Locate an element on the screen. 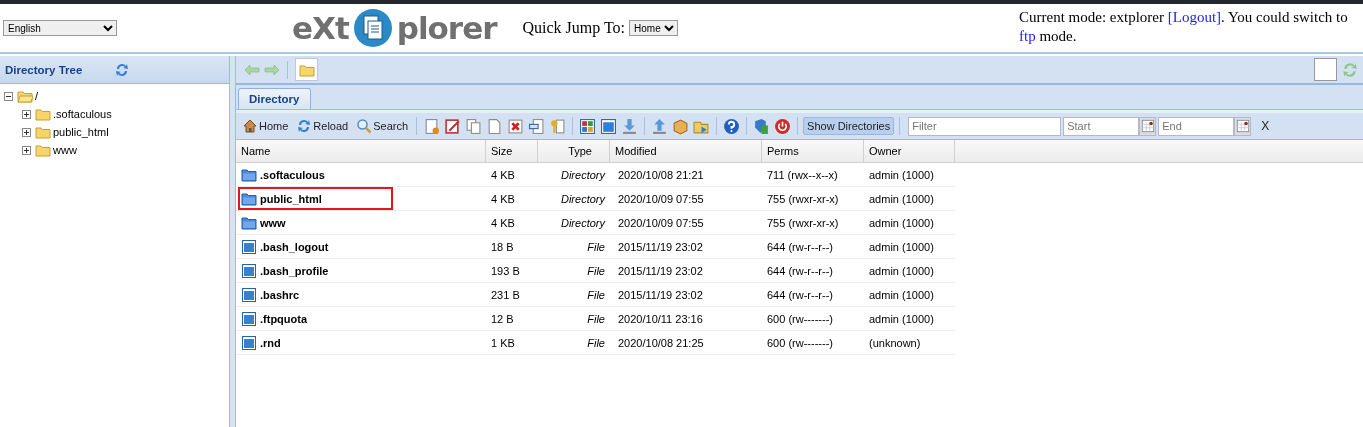 The image size is (1363, 427). language-select: English is located at coordinates (60, 28).